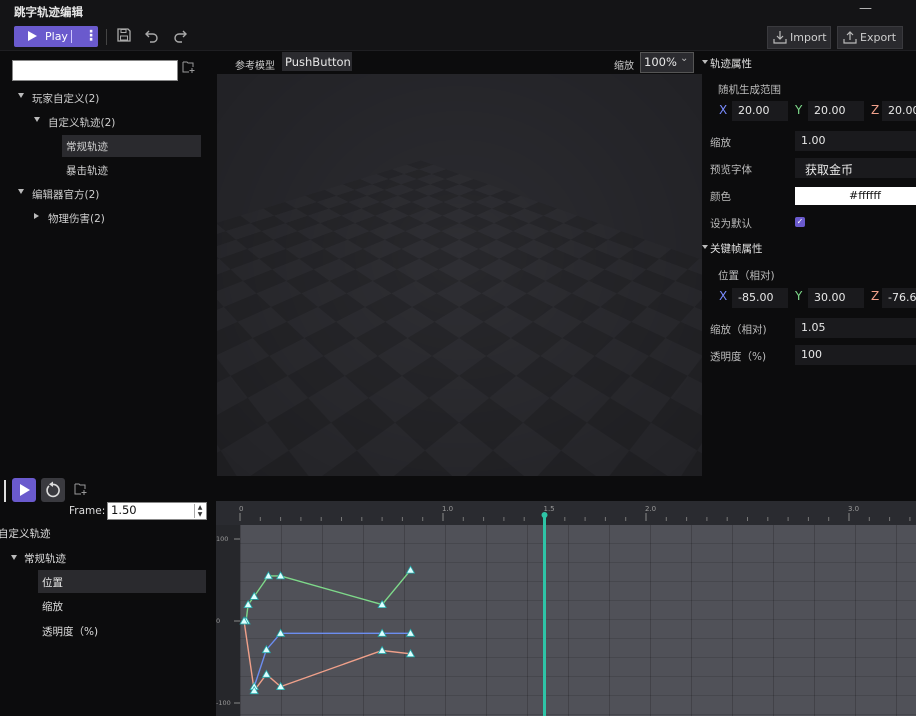 The height and width of the screenshot is (716, 916). Describe the element at coordinates (218, 621) in the screenshot. I see `value-label: 0` at that location.